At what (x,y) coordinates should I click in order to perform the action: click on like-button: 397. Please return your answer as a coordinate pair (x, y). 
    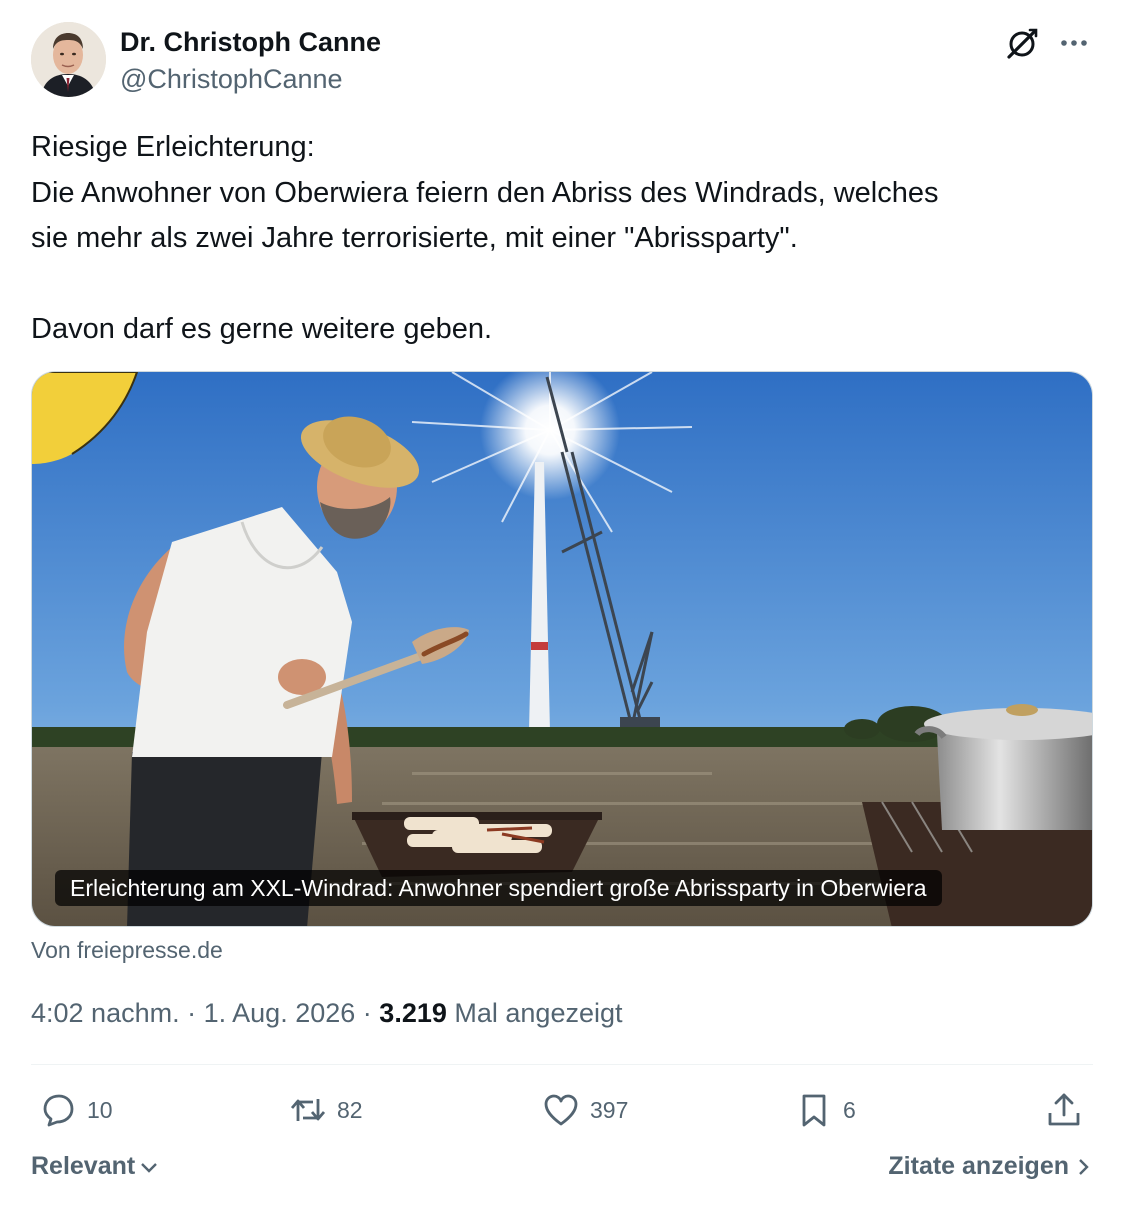
    Looking at the image, I should click on (585, 1110).